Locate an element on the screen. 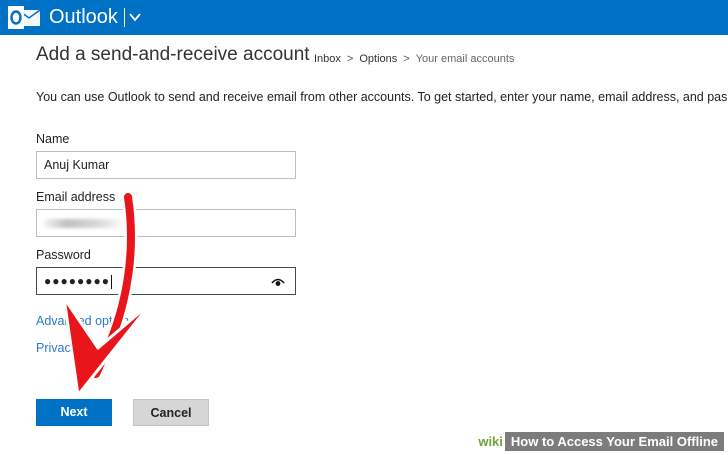 The height and width of the screenshot is (455, 728). password-input: ●●●●●●●● is located at coordinates (166, 281).